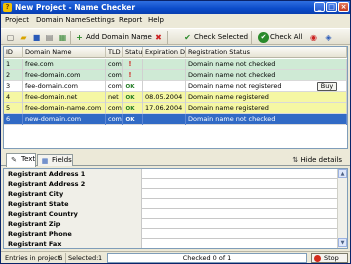 This screenshot has height=264, width=351. Describe the element at coordinates (170, 243) in the screenshot. I see `field-row: Registrant Fax` at that location.